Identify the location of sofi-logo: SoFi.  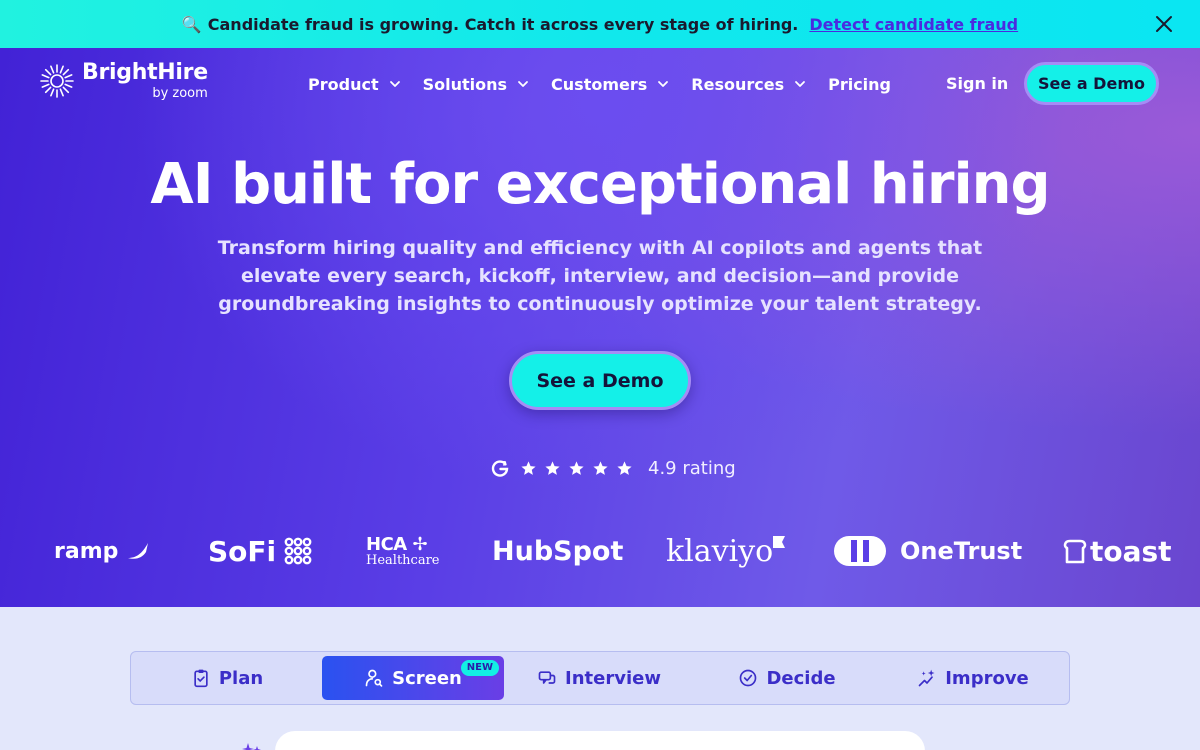
(260, 551).